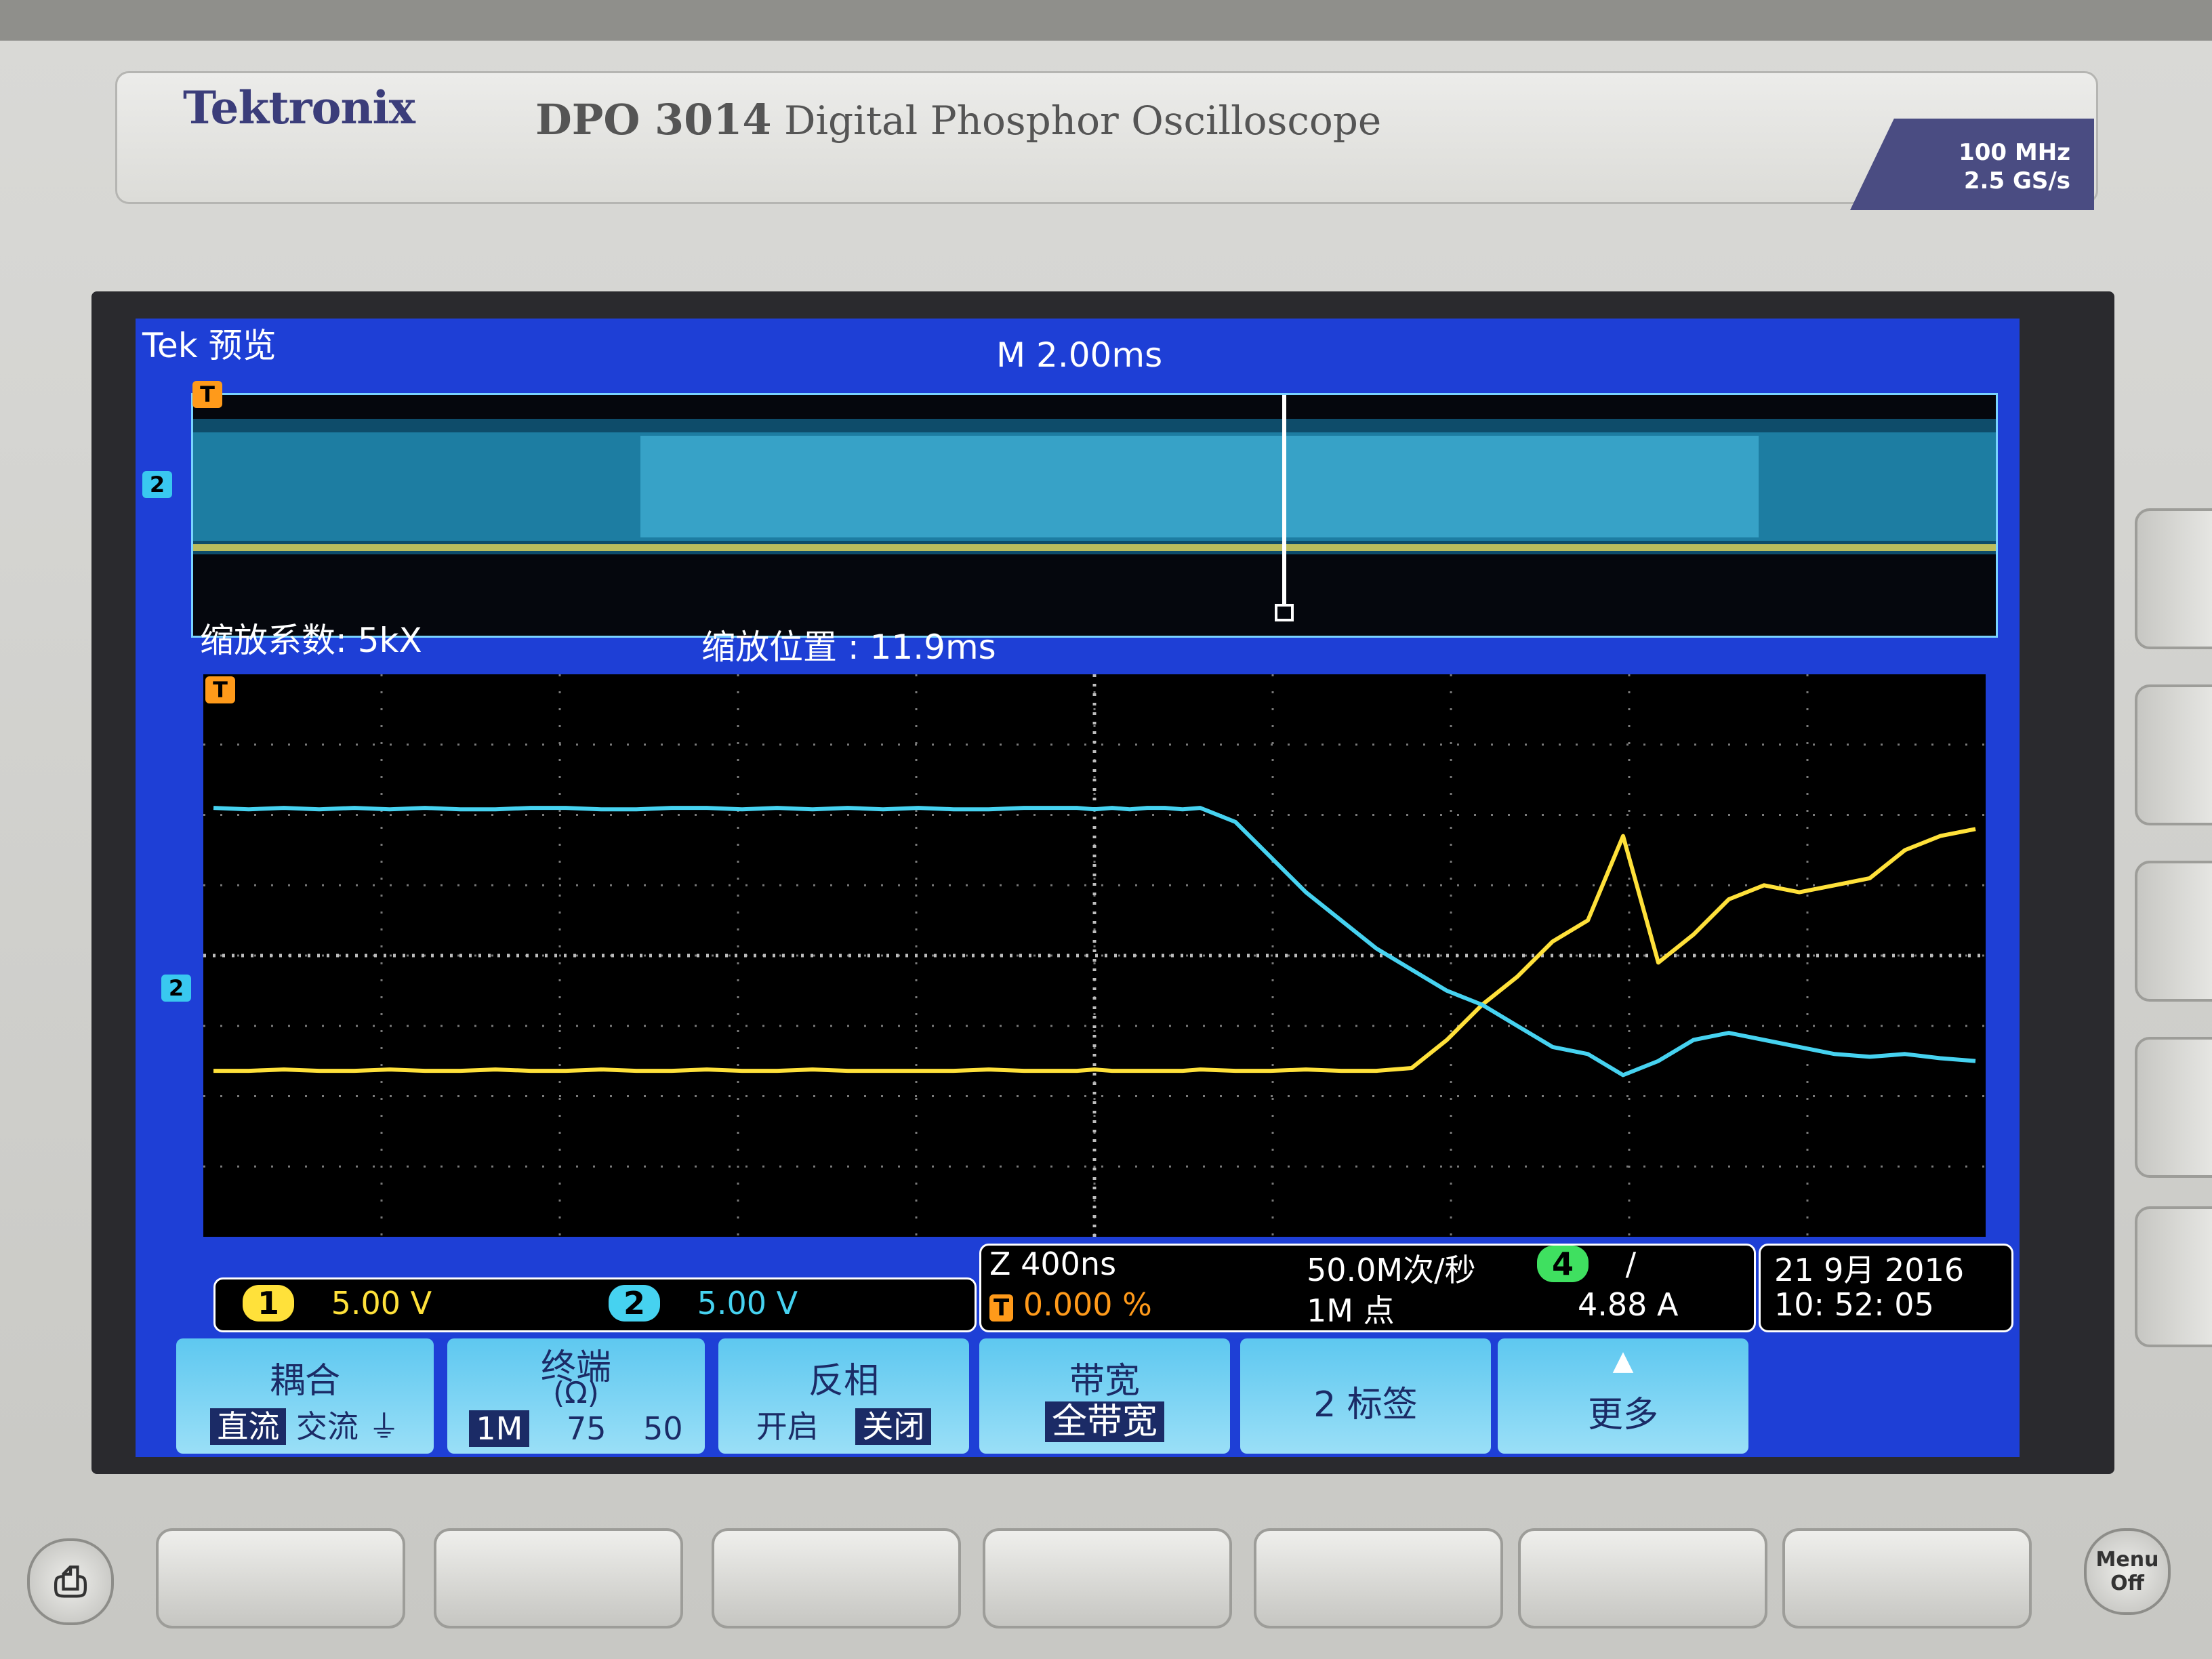 The width and height of the screenshot is (2212, 1659). What do you see at coordinates (1391, 1270) in the screenshot?
I see `sample-rate: 50.0M次/秒` at bounding box center [1391, 1270].